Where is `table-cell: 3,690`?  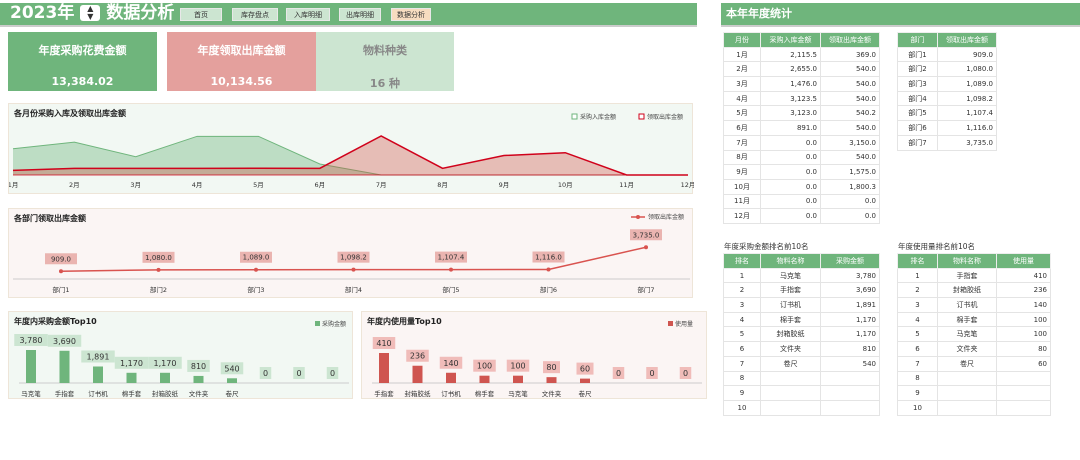 table-cell: 3,690 is located at coordinates (850, 290).